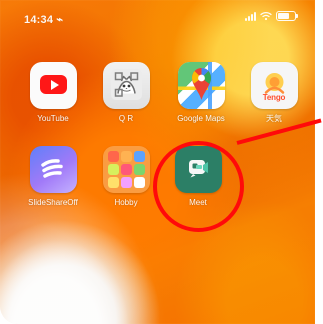 This screenshot has width=323, height=324. I want to click on app-google-maps: Google Maps, so click(201, 92).